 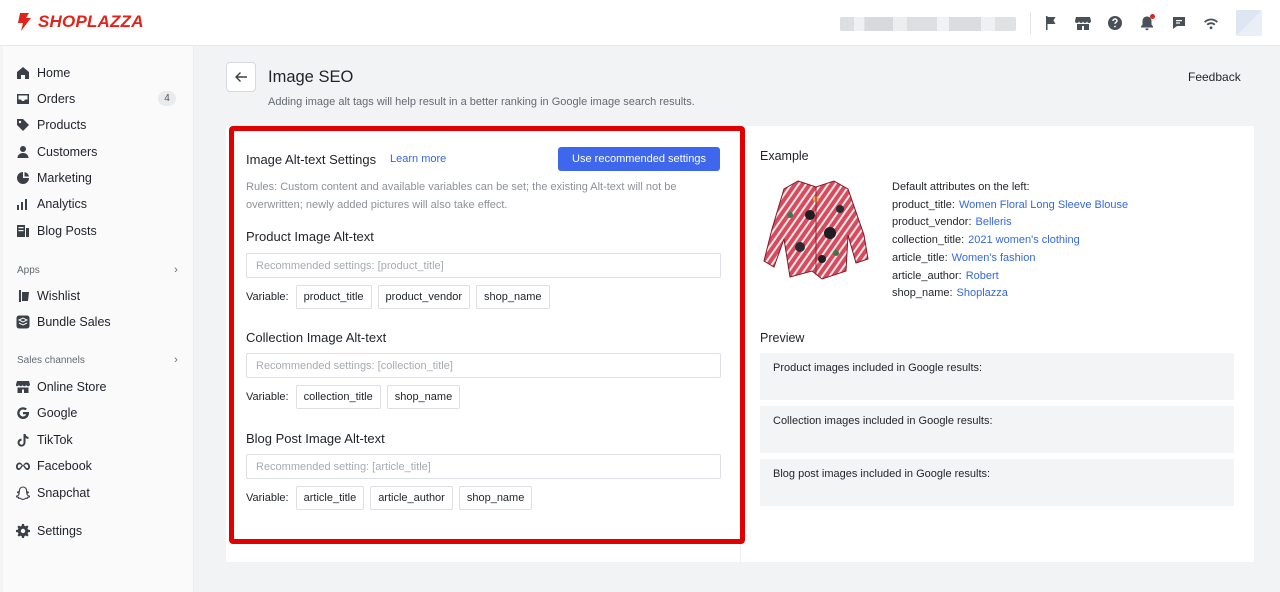 I want to click on sidebar-item-wishlist: Wishlist, so click(x=98, y=296).